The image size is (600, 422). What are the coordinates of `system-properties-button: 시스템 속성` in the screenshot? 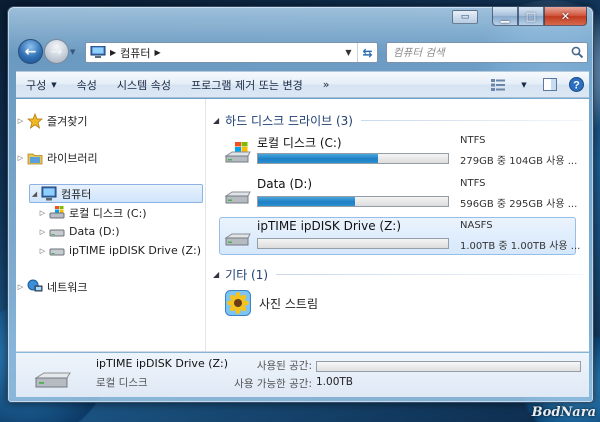 It's located at (144, 84).